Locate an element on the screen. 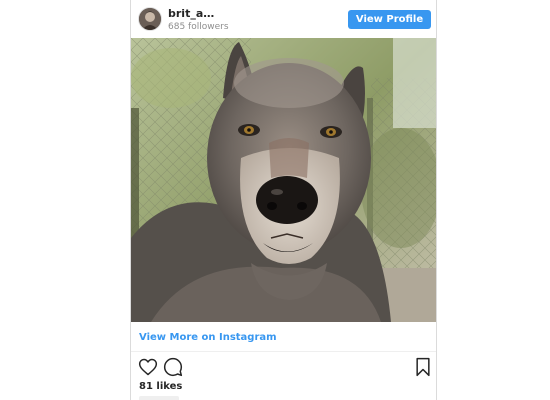  avatar is located at coordinates (150, 19).